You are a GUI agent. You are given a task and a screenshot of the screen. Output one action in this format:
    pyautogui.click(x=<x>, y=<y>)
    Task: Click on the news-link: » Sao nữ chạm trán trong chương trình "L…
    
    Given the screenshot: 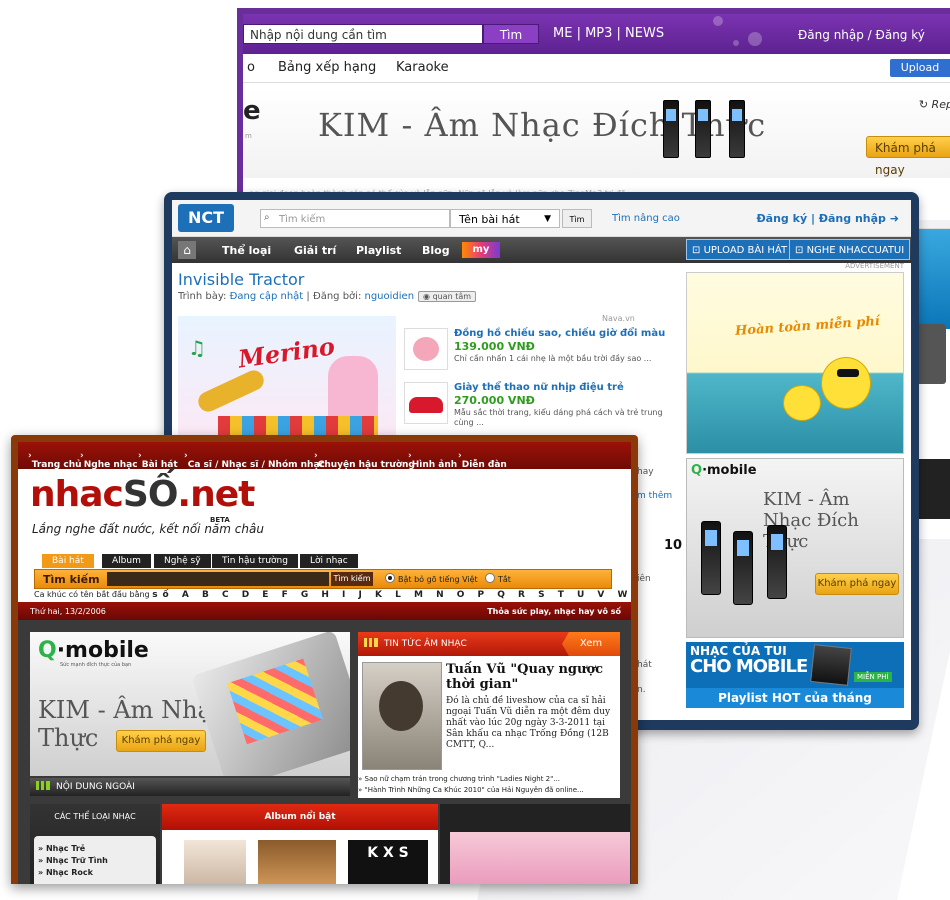 What is the action you would take?
    pyautogui.click(x=489, y=779)
    